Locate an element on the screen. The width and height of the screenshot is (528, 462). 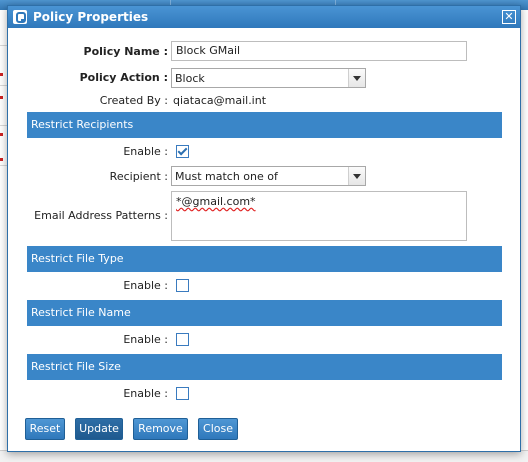
file-name-enable-checkbox is located at coordinates (182, 339).